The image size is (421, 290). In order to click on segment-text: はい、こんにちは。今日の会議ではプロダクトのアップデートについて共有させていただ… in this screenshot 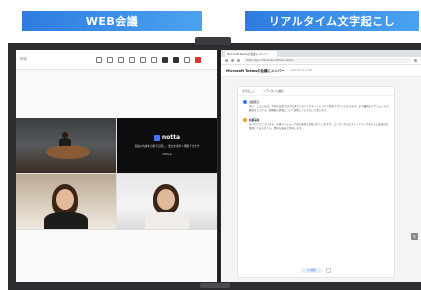, I will do `click(319, 109)`.